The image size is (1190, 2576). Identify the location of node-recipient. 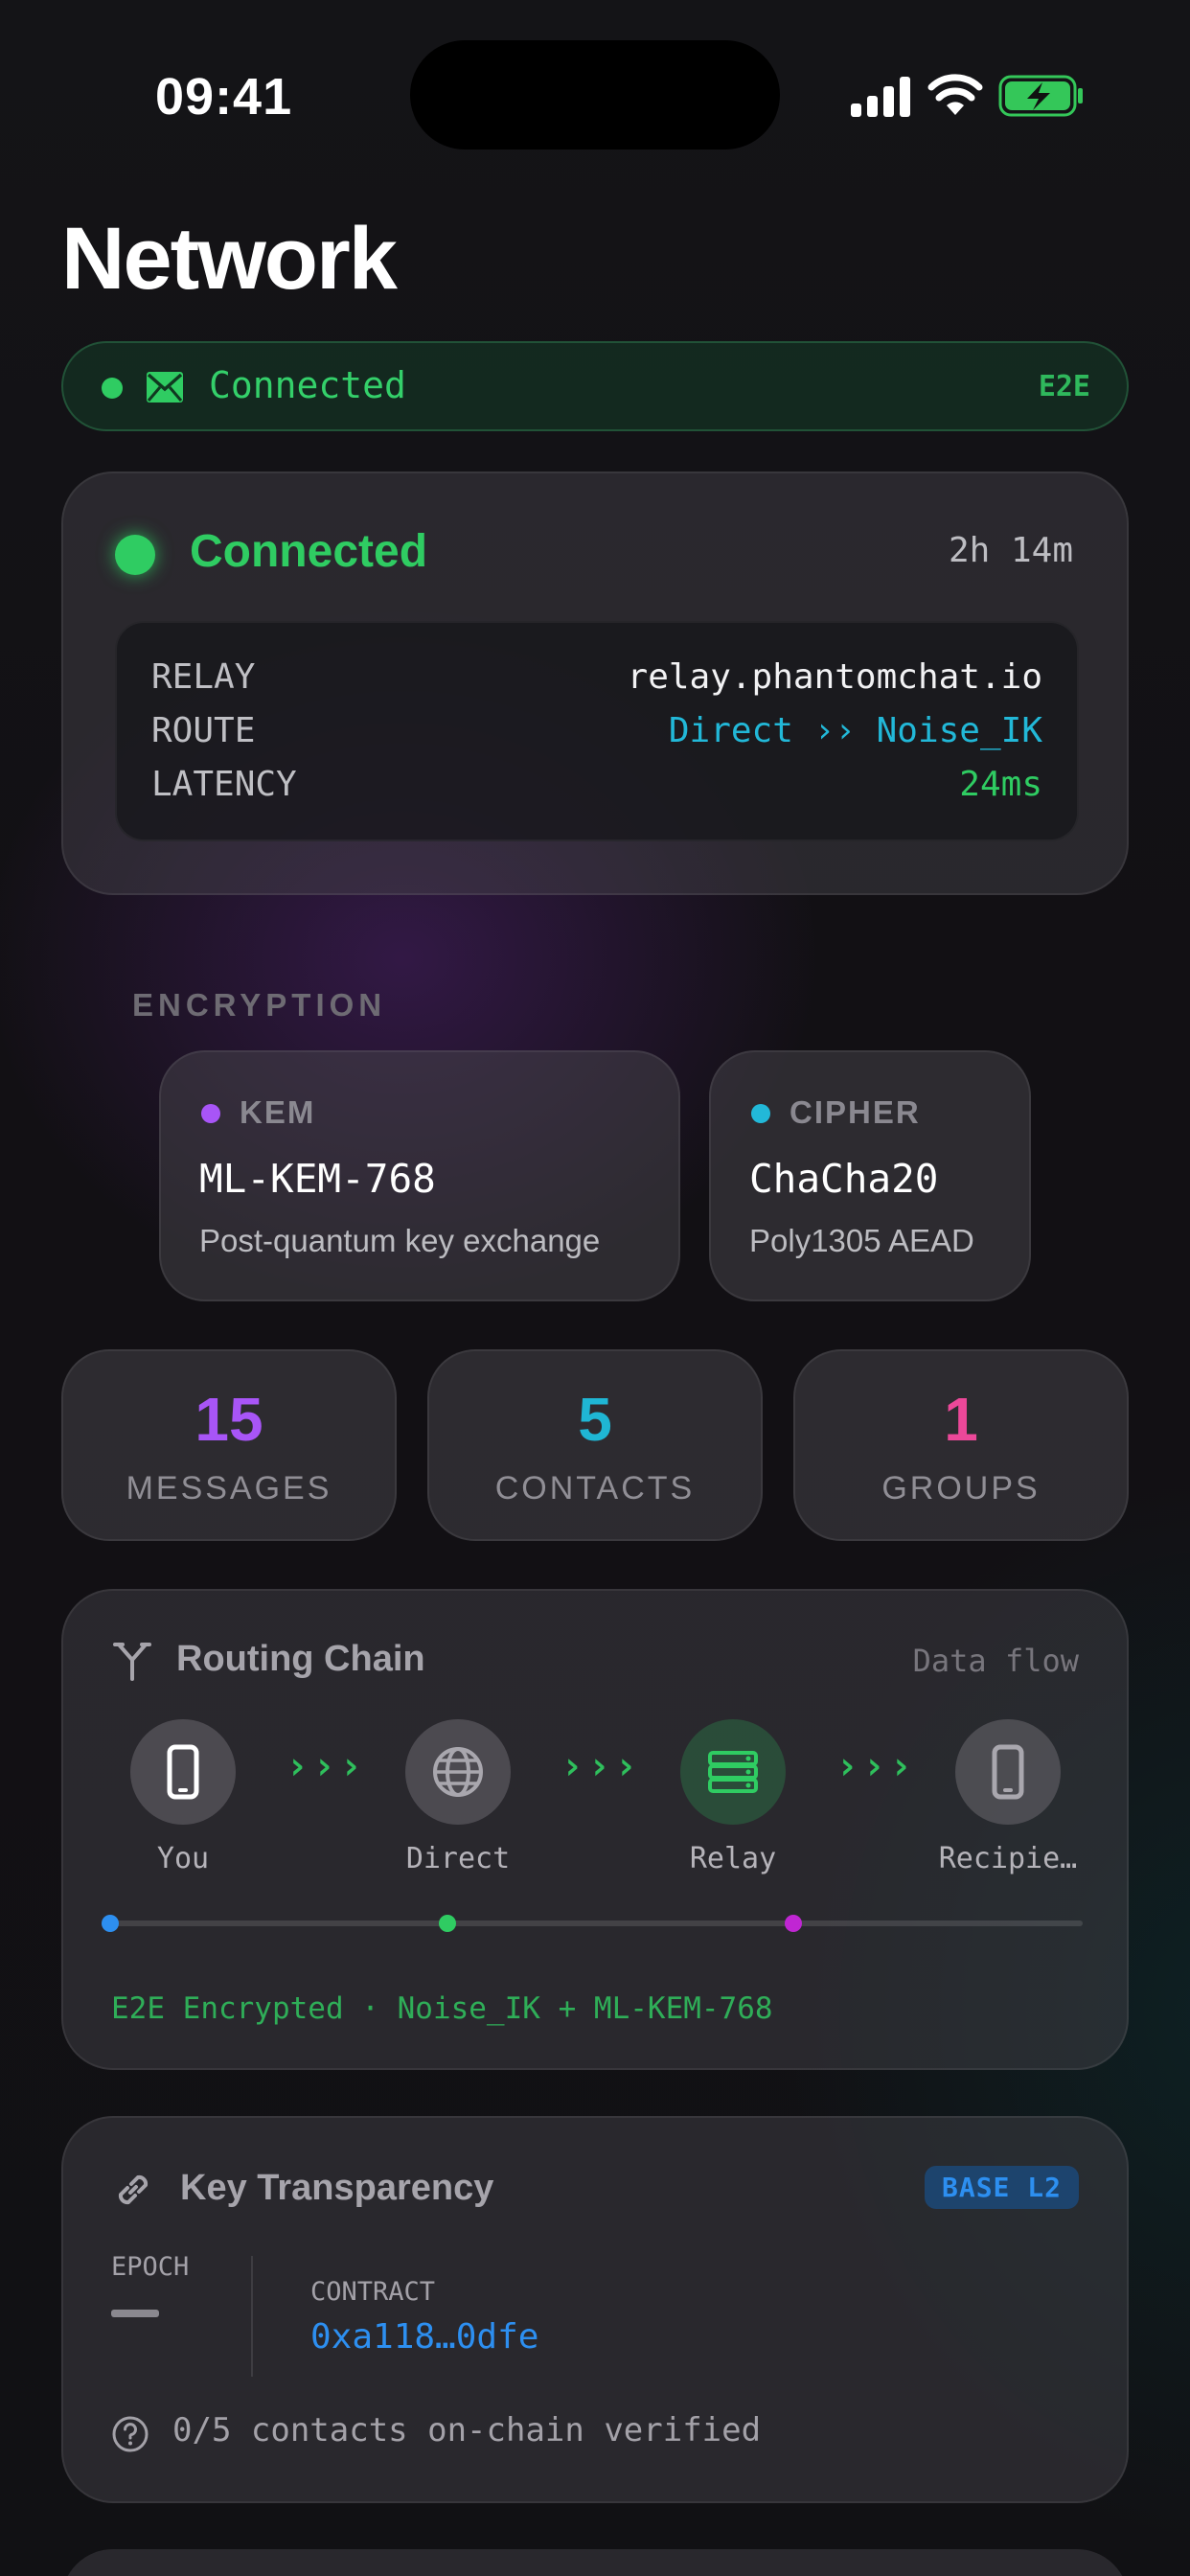
(1008, 1772).